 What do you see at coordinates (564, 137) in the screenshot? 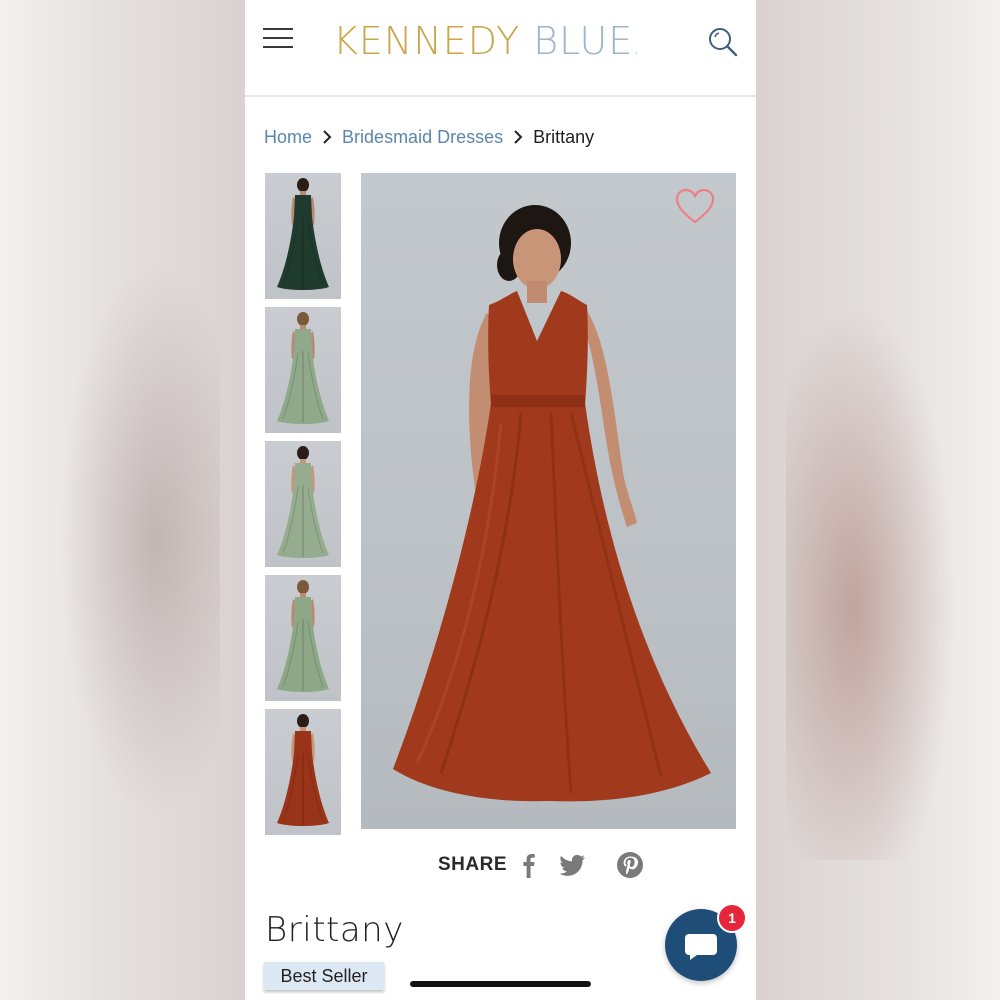
I see `breadcrumb-current: Brittany` at bounding box center [564, 137].